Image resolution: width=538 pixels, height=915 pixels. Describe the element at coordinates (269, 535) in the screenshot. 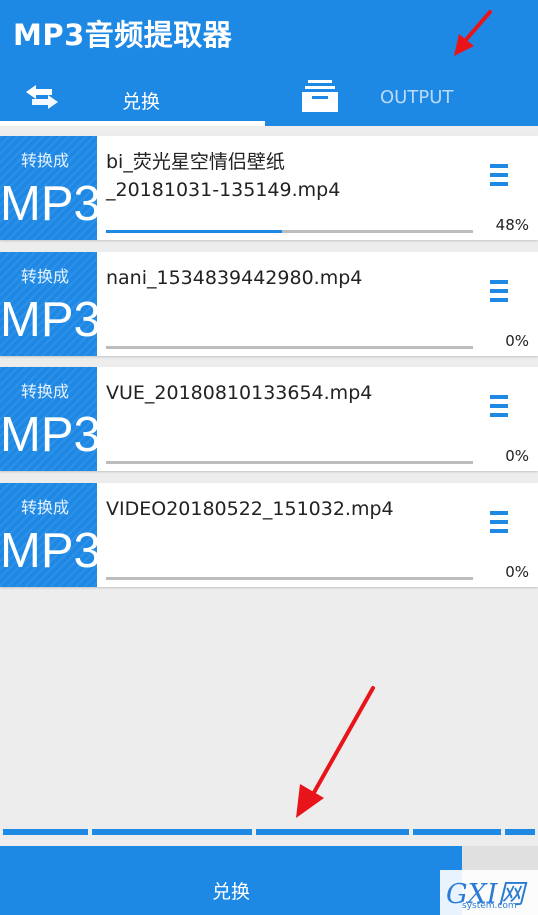

I see `file-card: 转换成 MP3 VIDEO20180522_151032.mp4 0%` at that location.